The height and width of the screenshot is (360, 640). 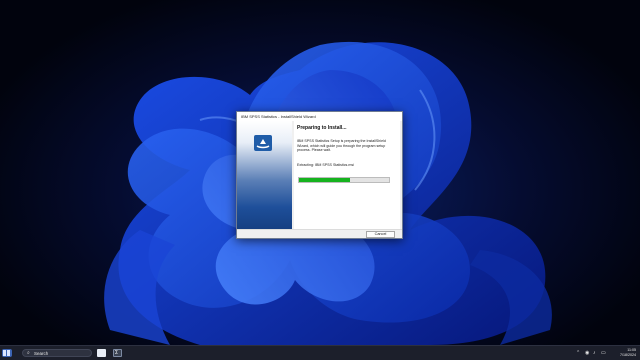 What do you see at coordinates (587, 353) in the screenshot?
I see `network-icon: ◉` at bounding box center [587, 353].